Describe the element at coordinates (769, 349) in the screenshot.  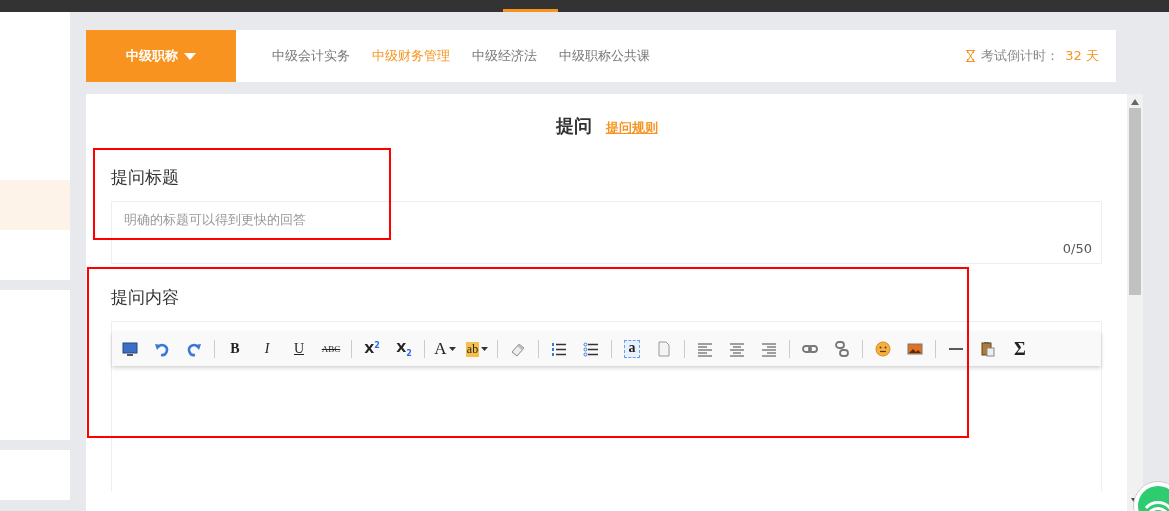
I see `align-right-icon` at that location.